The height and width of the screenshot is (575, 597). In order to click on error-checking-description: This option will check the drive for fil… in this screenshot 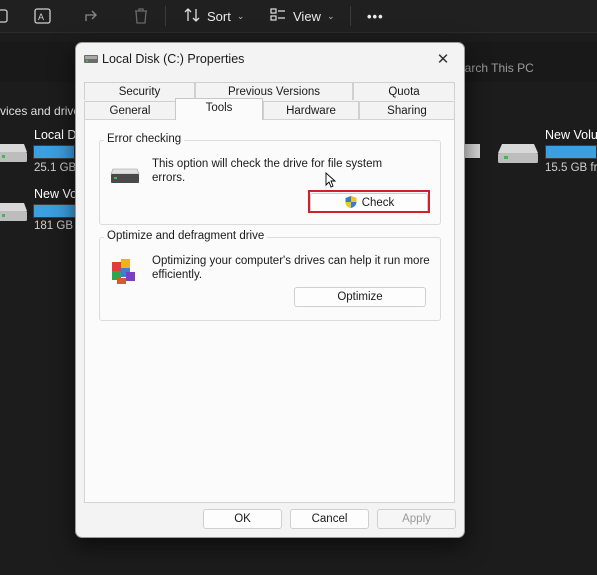, I will do `click(267, 171)`.